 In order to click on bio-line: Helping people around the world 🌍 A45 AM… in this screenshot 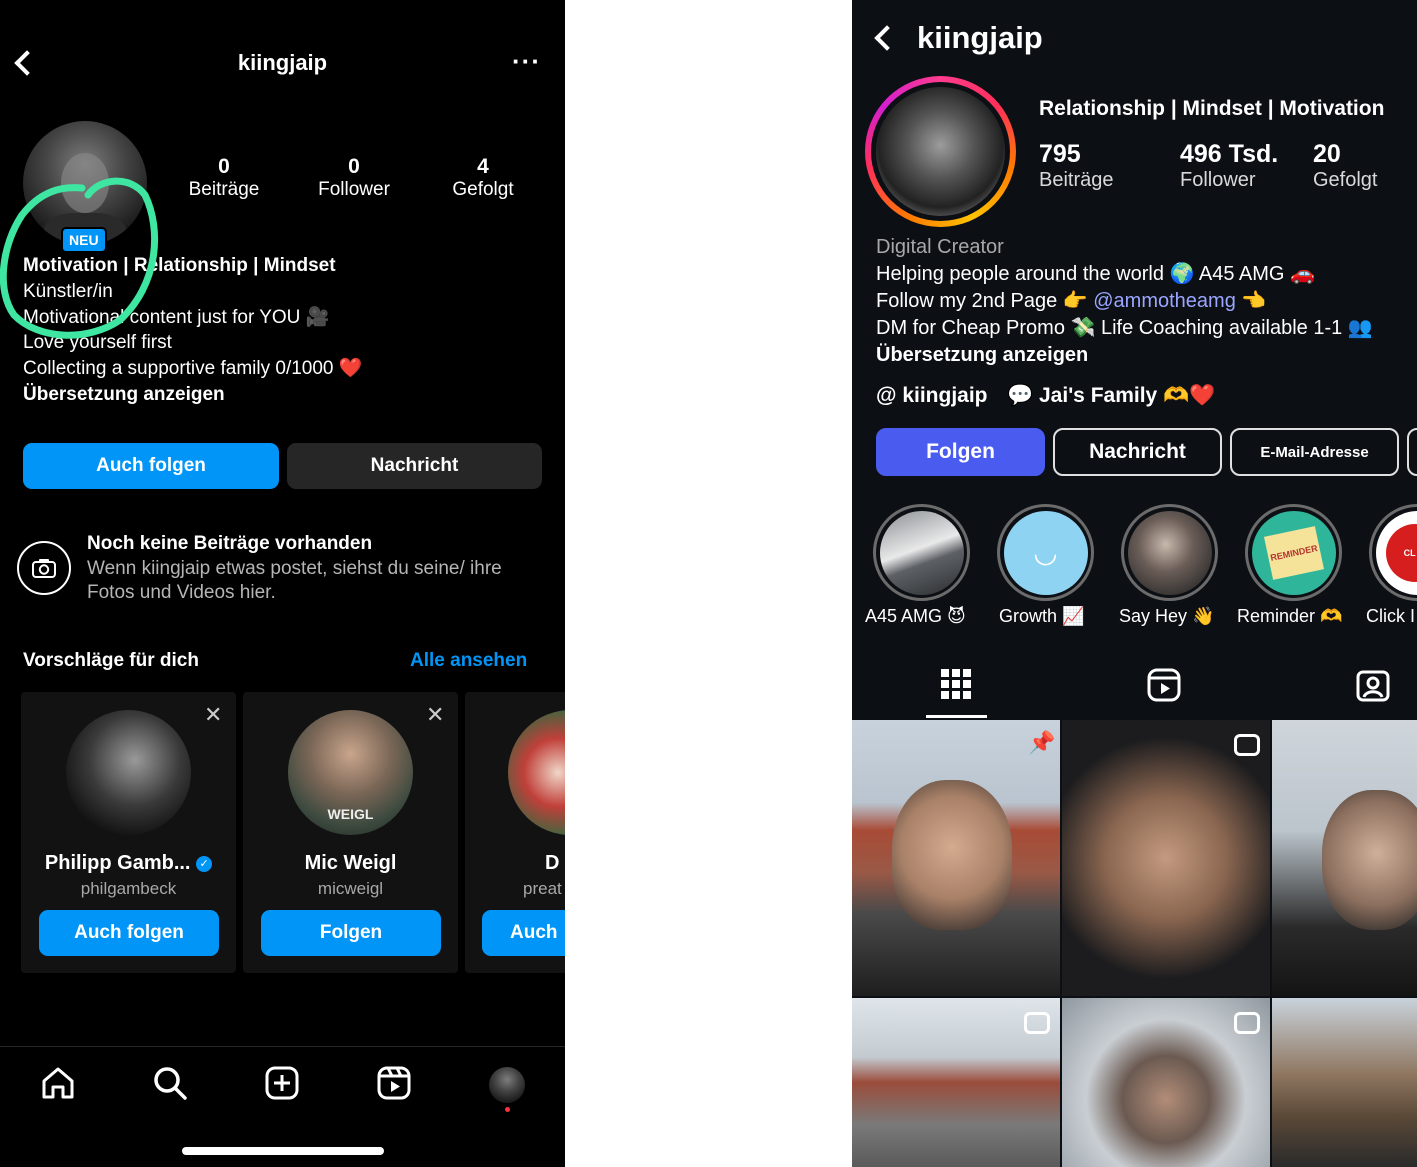, I will do `click(1095, 274)`.